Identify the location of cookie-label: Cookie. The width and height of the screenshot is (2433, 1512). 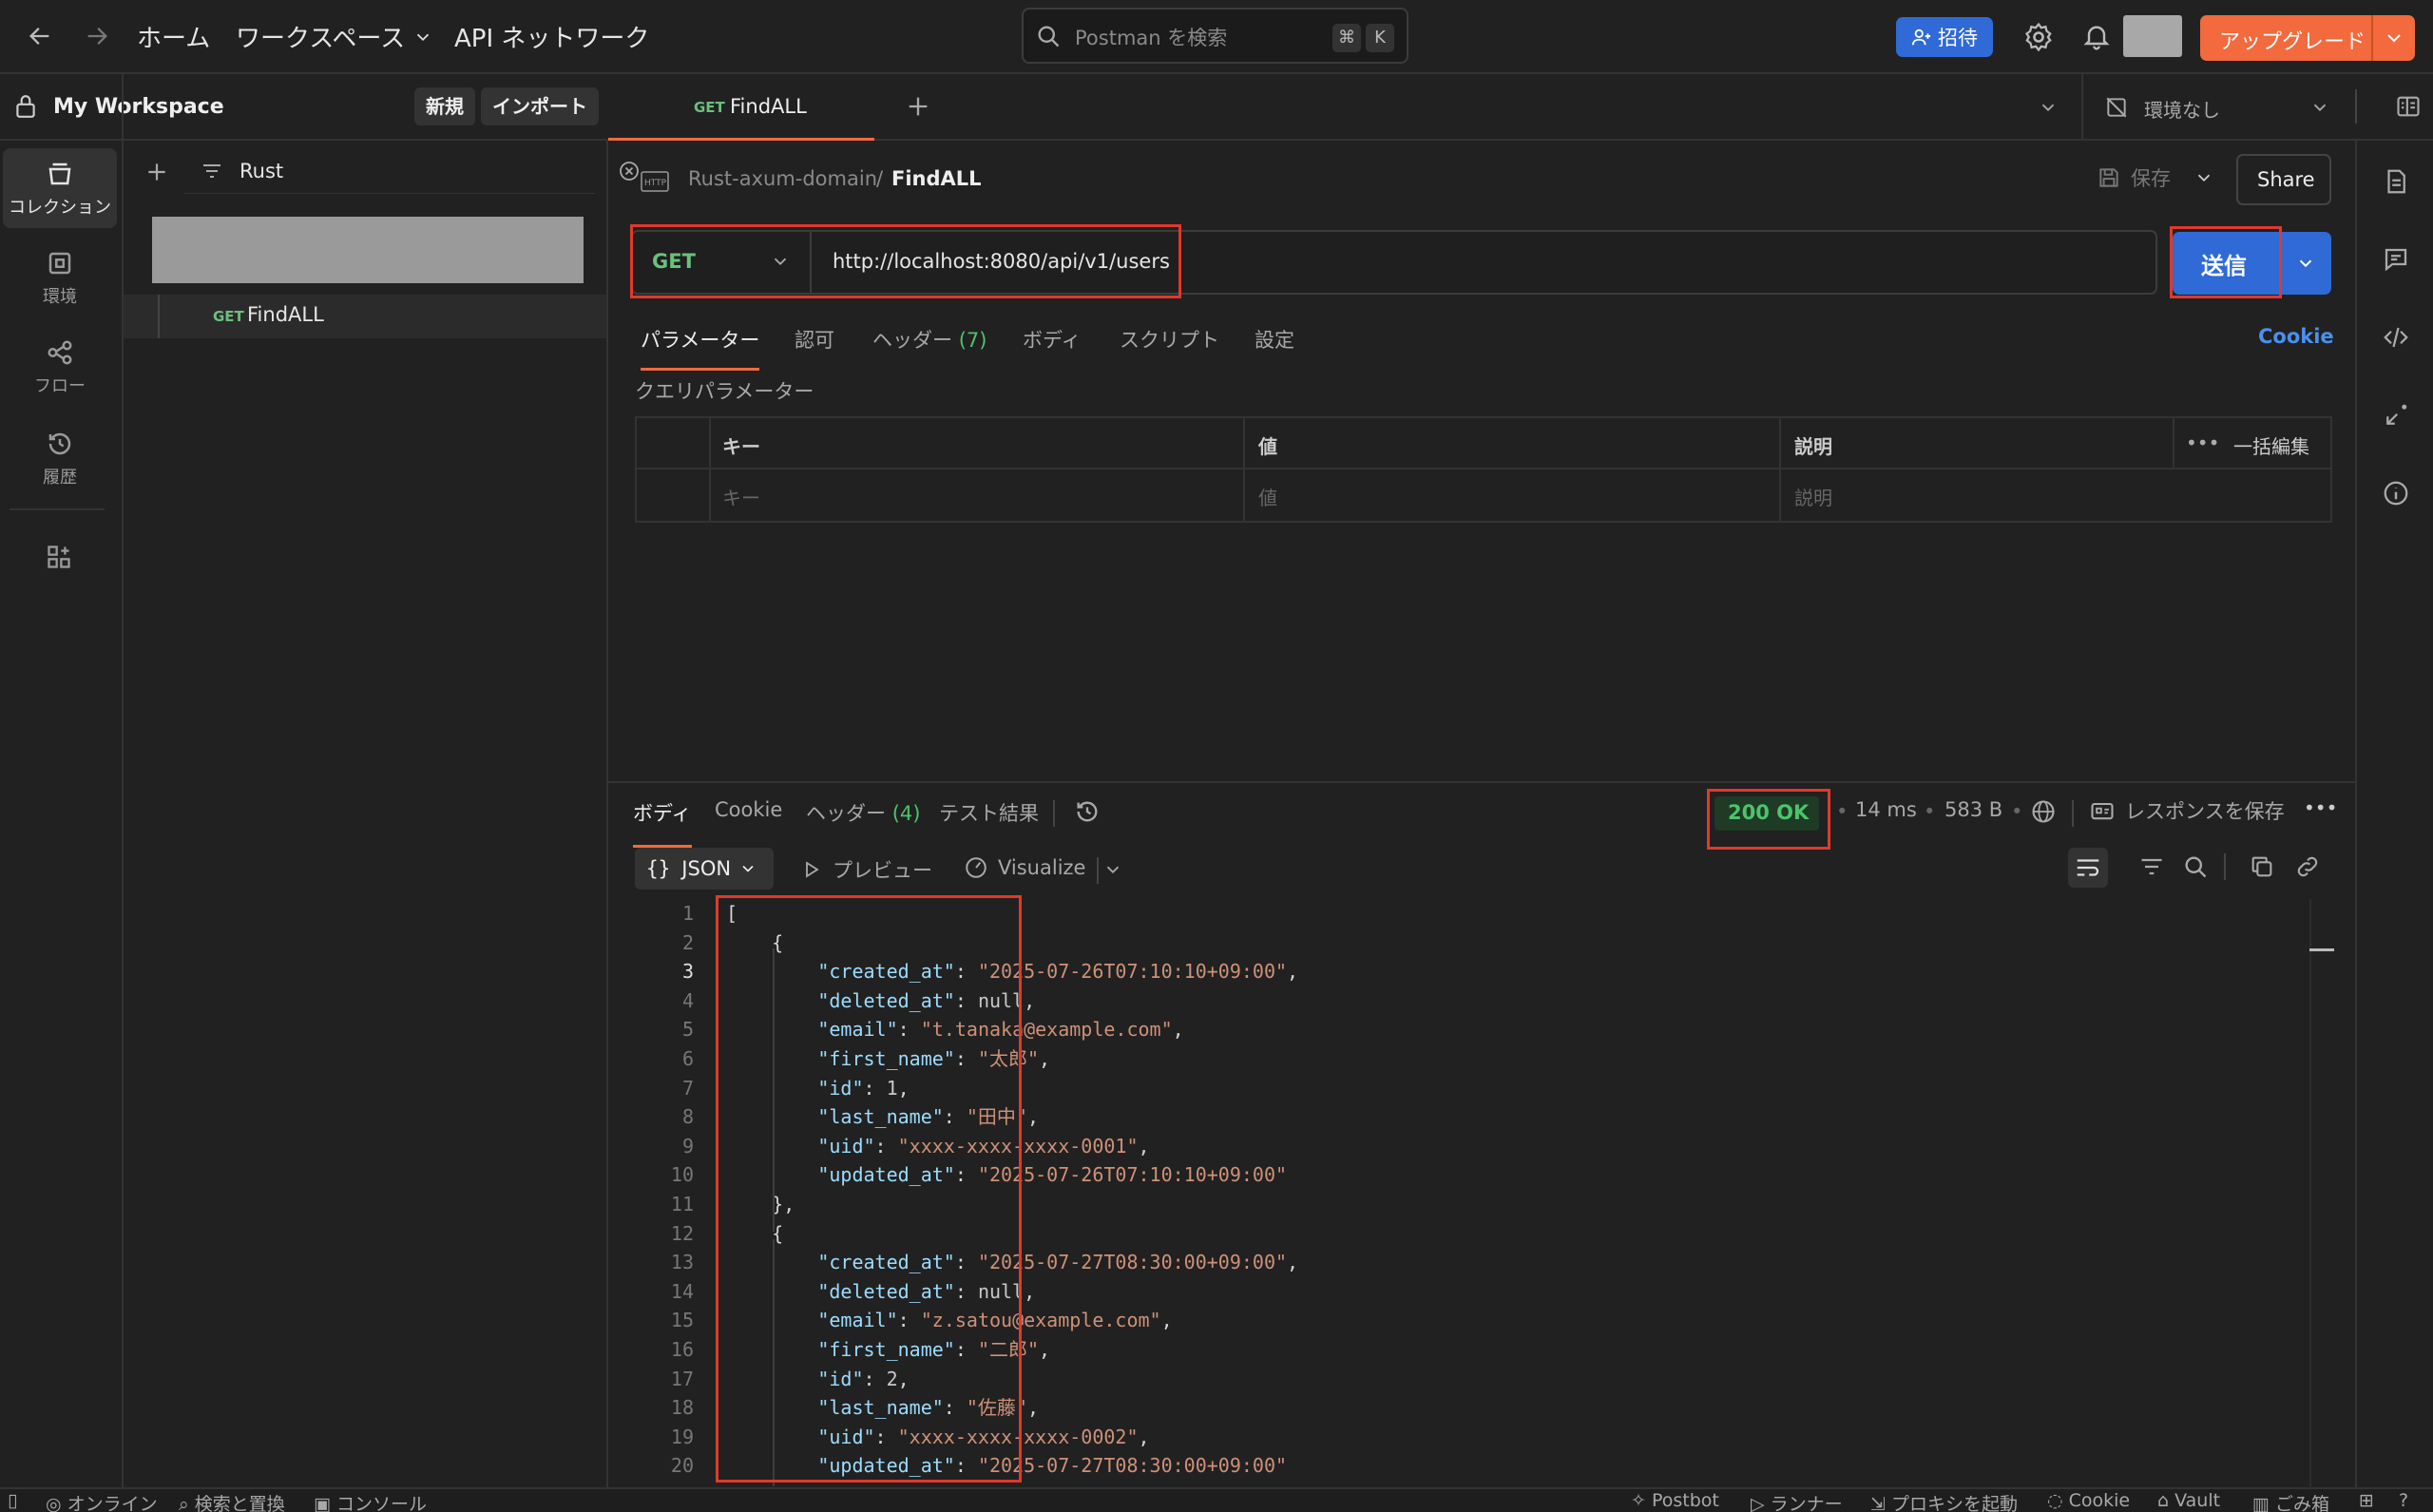
(2099, 1500).